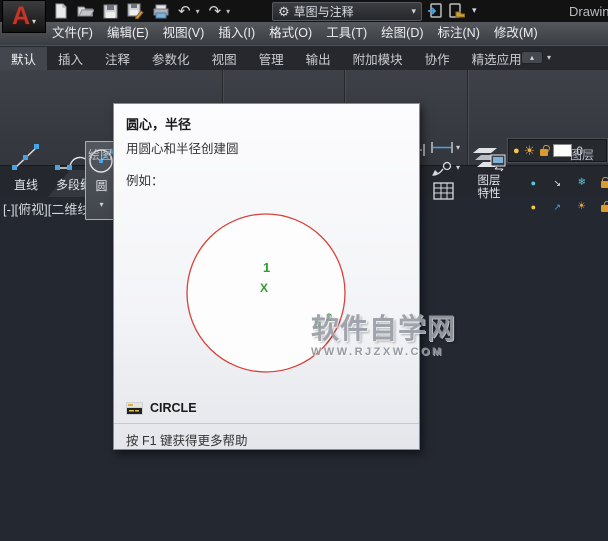 Image resolution: width=608 pixels, height=541 pixels. I want to click on share-drawing-icon, so click(434, 10).